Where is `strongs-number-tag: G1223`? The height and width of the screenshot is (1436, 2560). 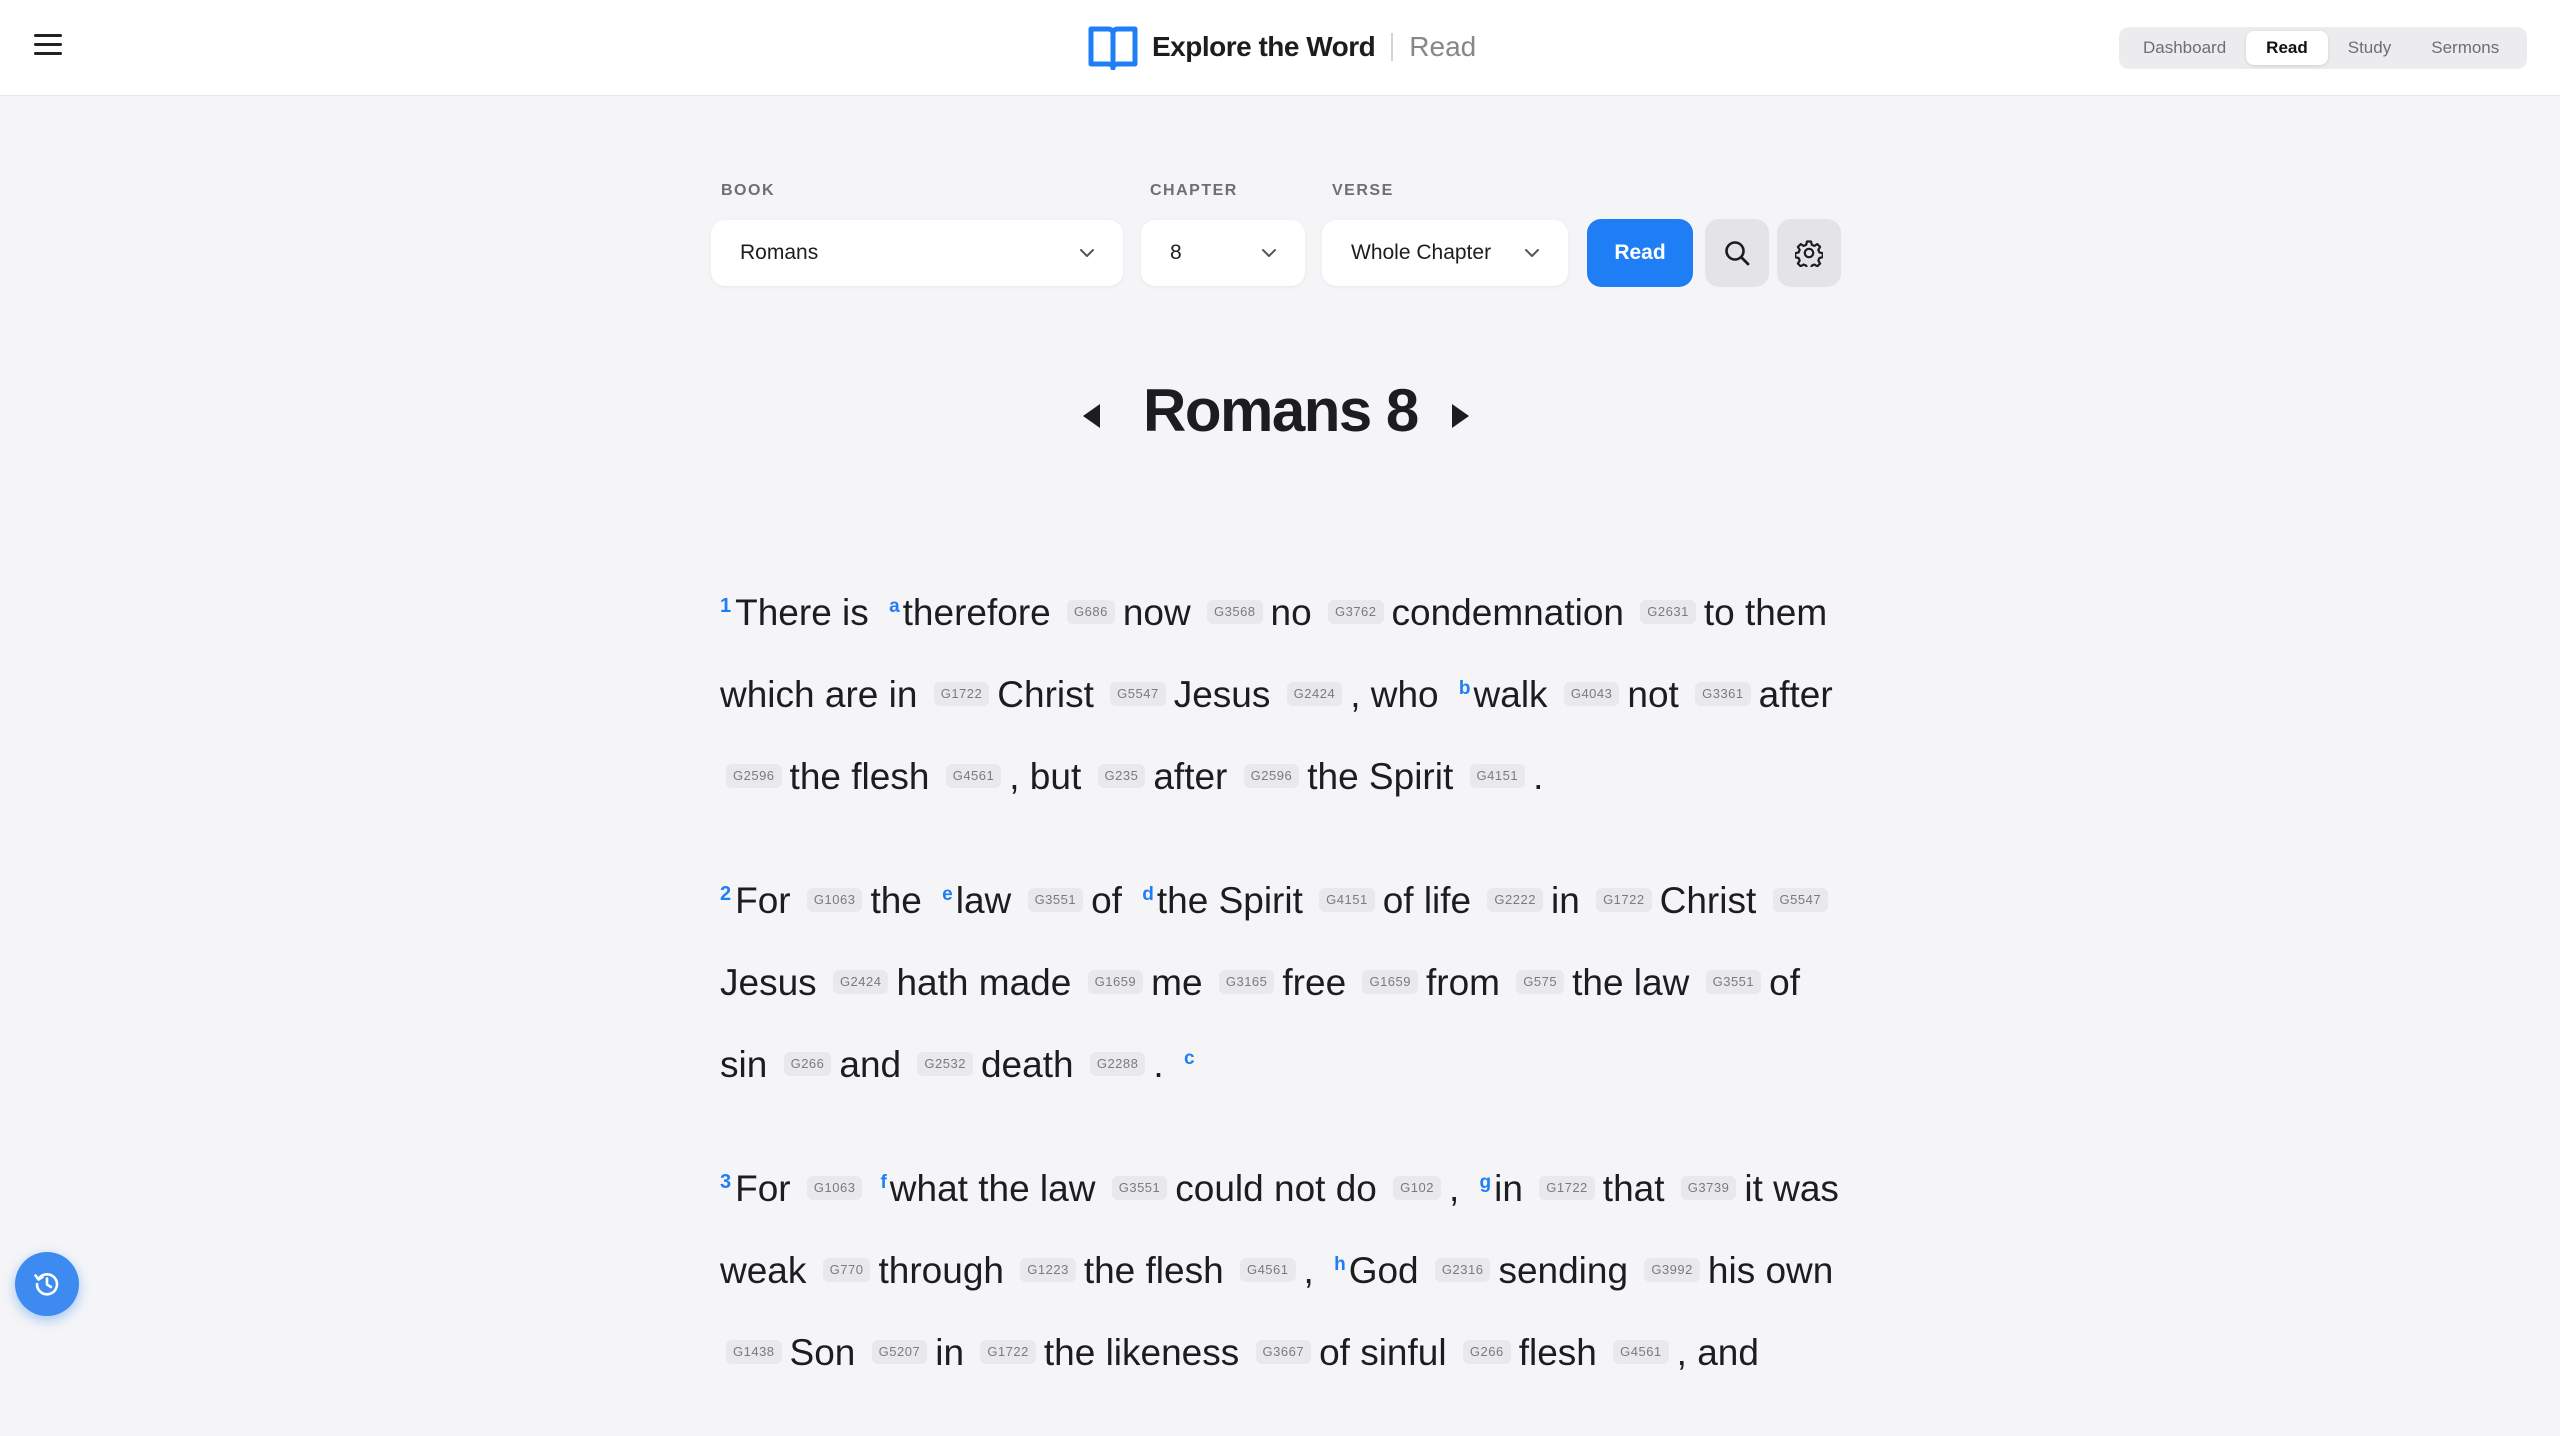
strongs-number-tag: G1223 is located at coordinates (1048, 1270).